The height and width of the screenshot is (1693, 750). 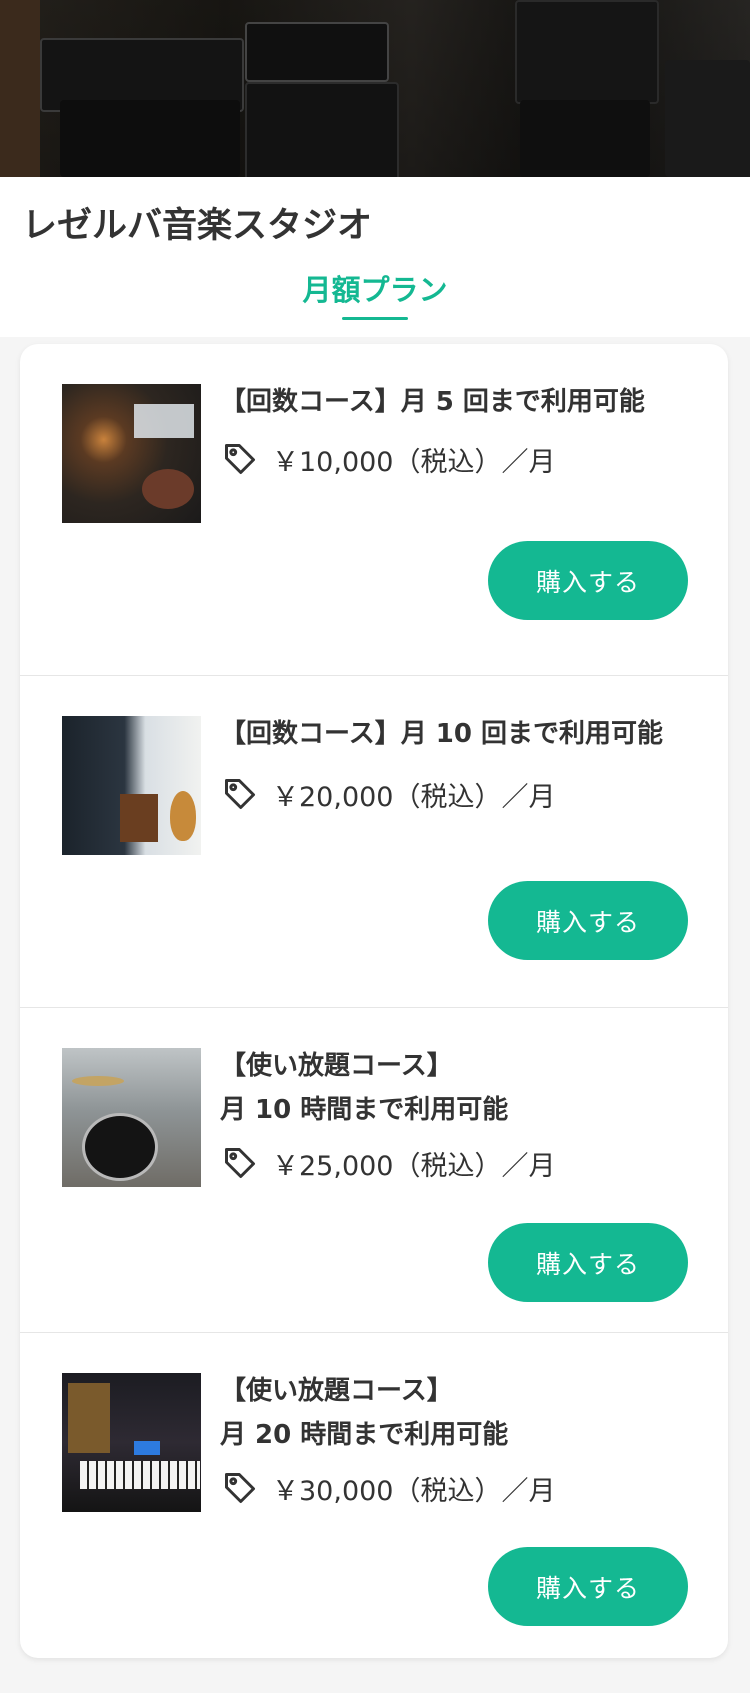 I want to click on plan-price: ￥20,000（税込）／月, so click(x=414, y=797).